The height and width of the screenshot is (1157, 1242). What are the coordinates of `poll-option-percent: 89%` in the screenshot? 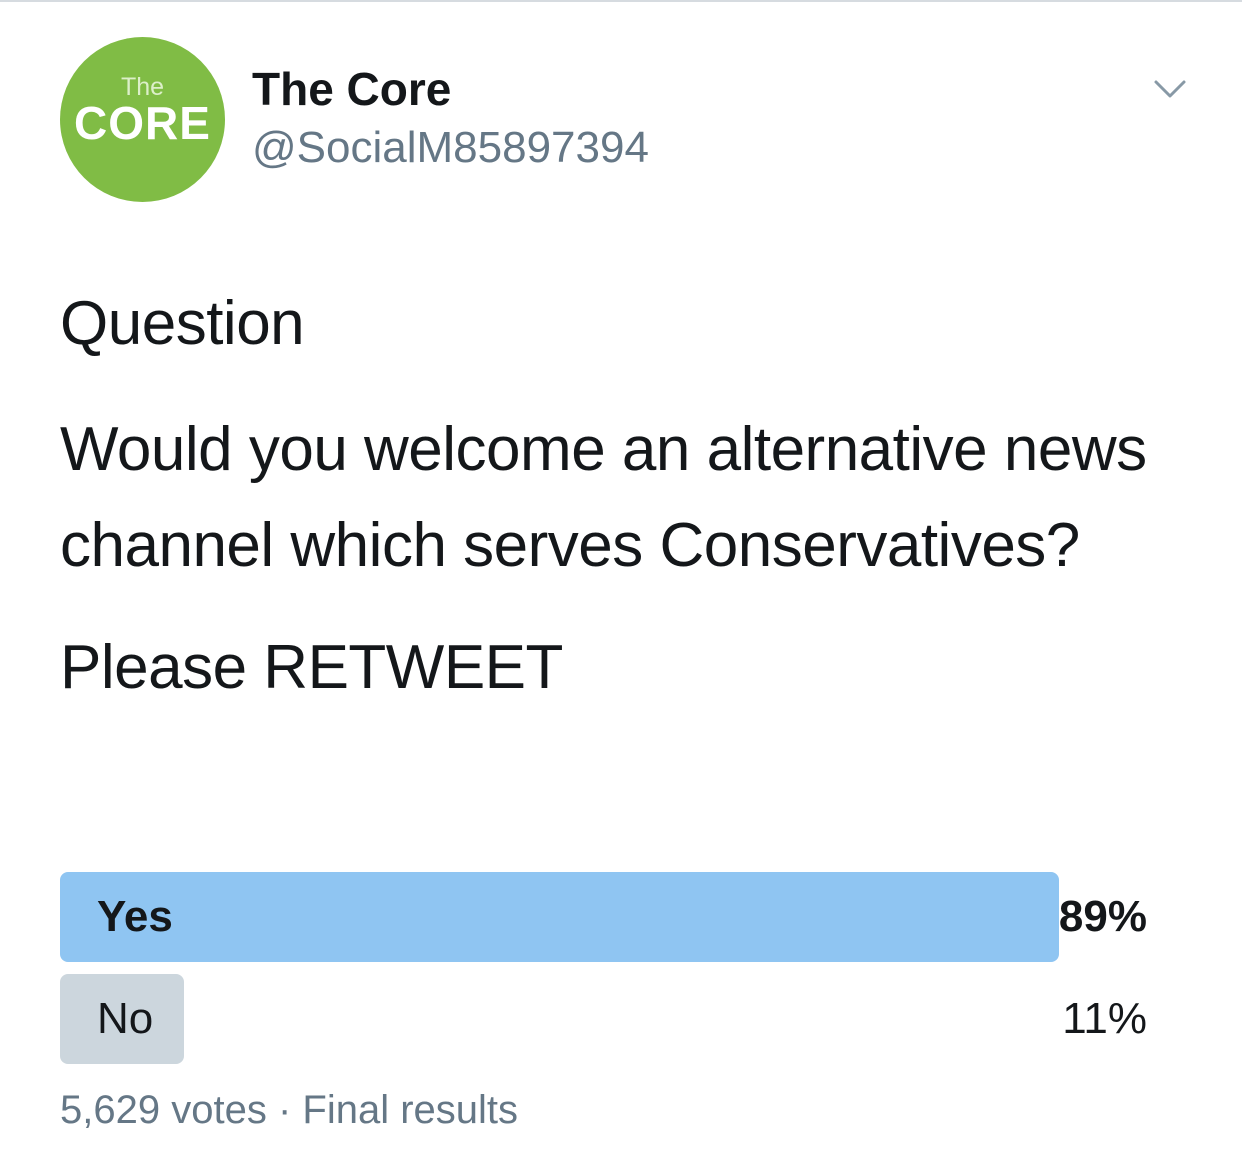 It's located at (1102, 916).